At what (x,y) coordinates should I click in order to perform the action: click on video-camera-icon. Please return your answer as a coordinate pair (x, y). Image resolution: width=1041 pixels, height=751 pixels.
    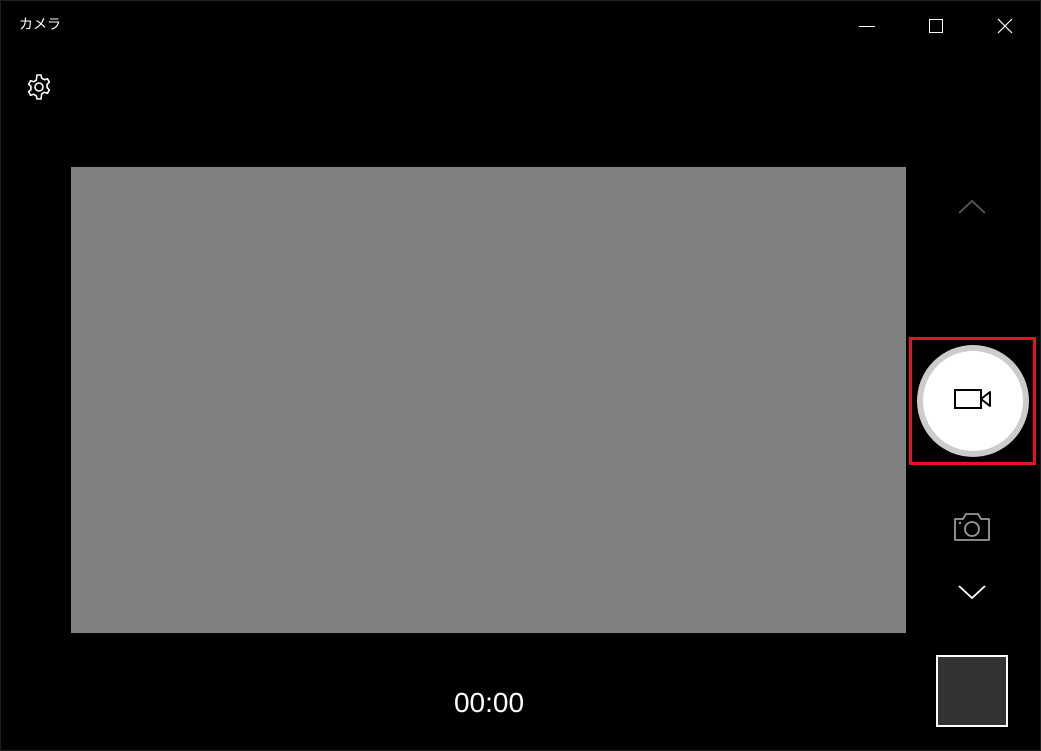
    Looking at the image, I should click on (973, 401).